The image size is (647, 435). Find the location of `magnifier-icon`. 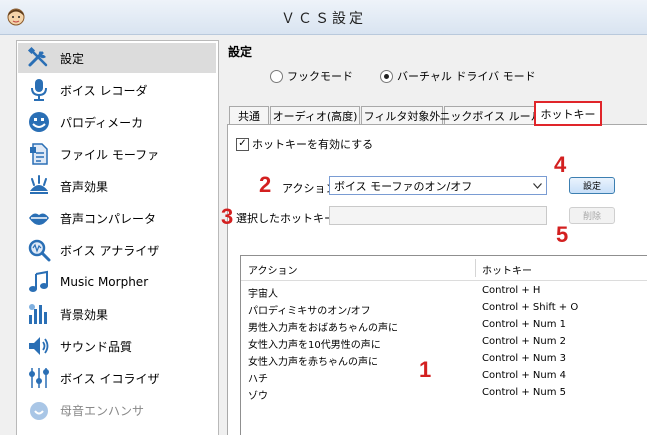

magnifier-icon is located at coordinates (39, 250).